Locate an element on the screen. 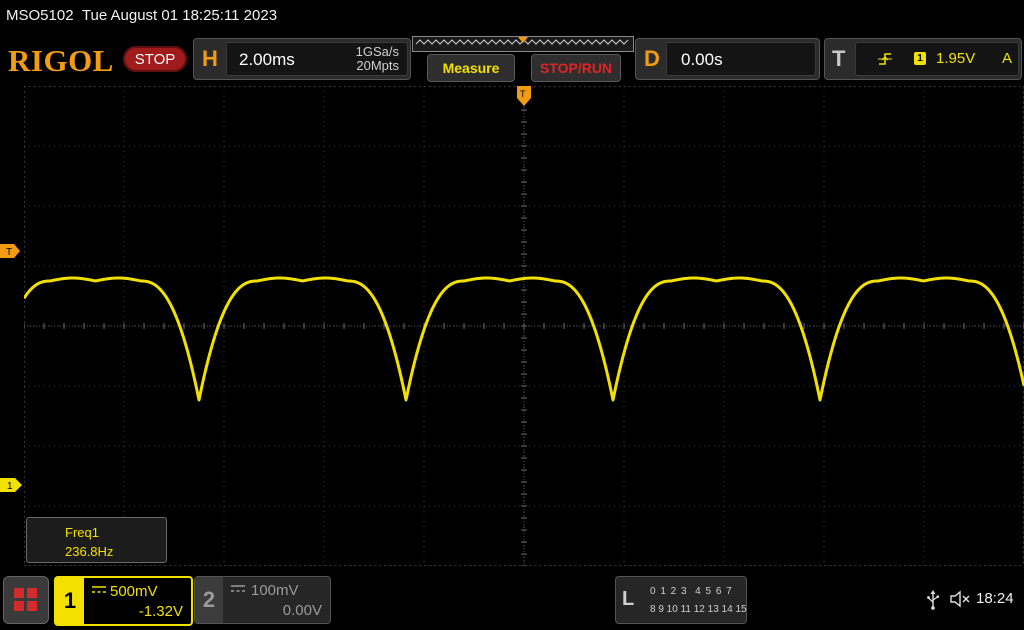  logic-analyzer-panel: L 0 1 2 3 4 5 6 7 8 9 10 11 12 13 14 15 is located at coordinates (681, 600).